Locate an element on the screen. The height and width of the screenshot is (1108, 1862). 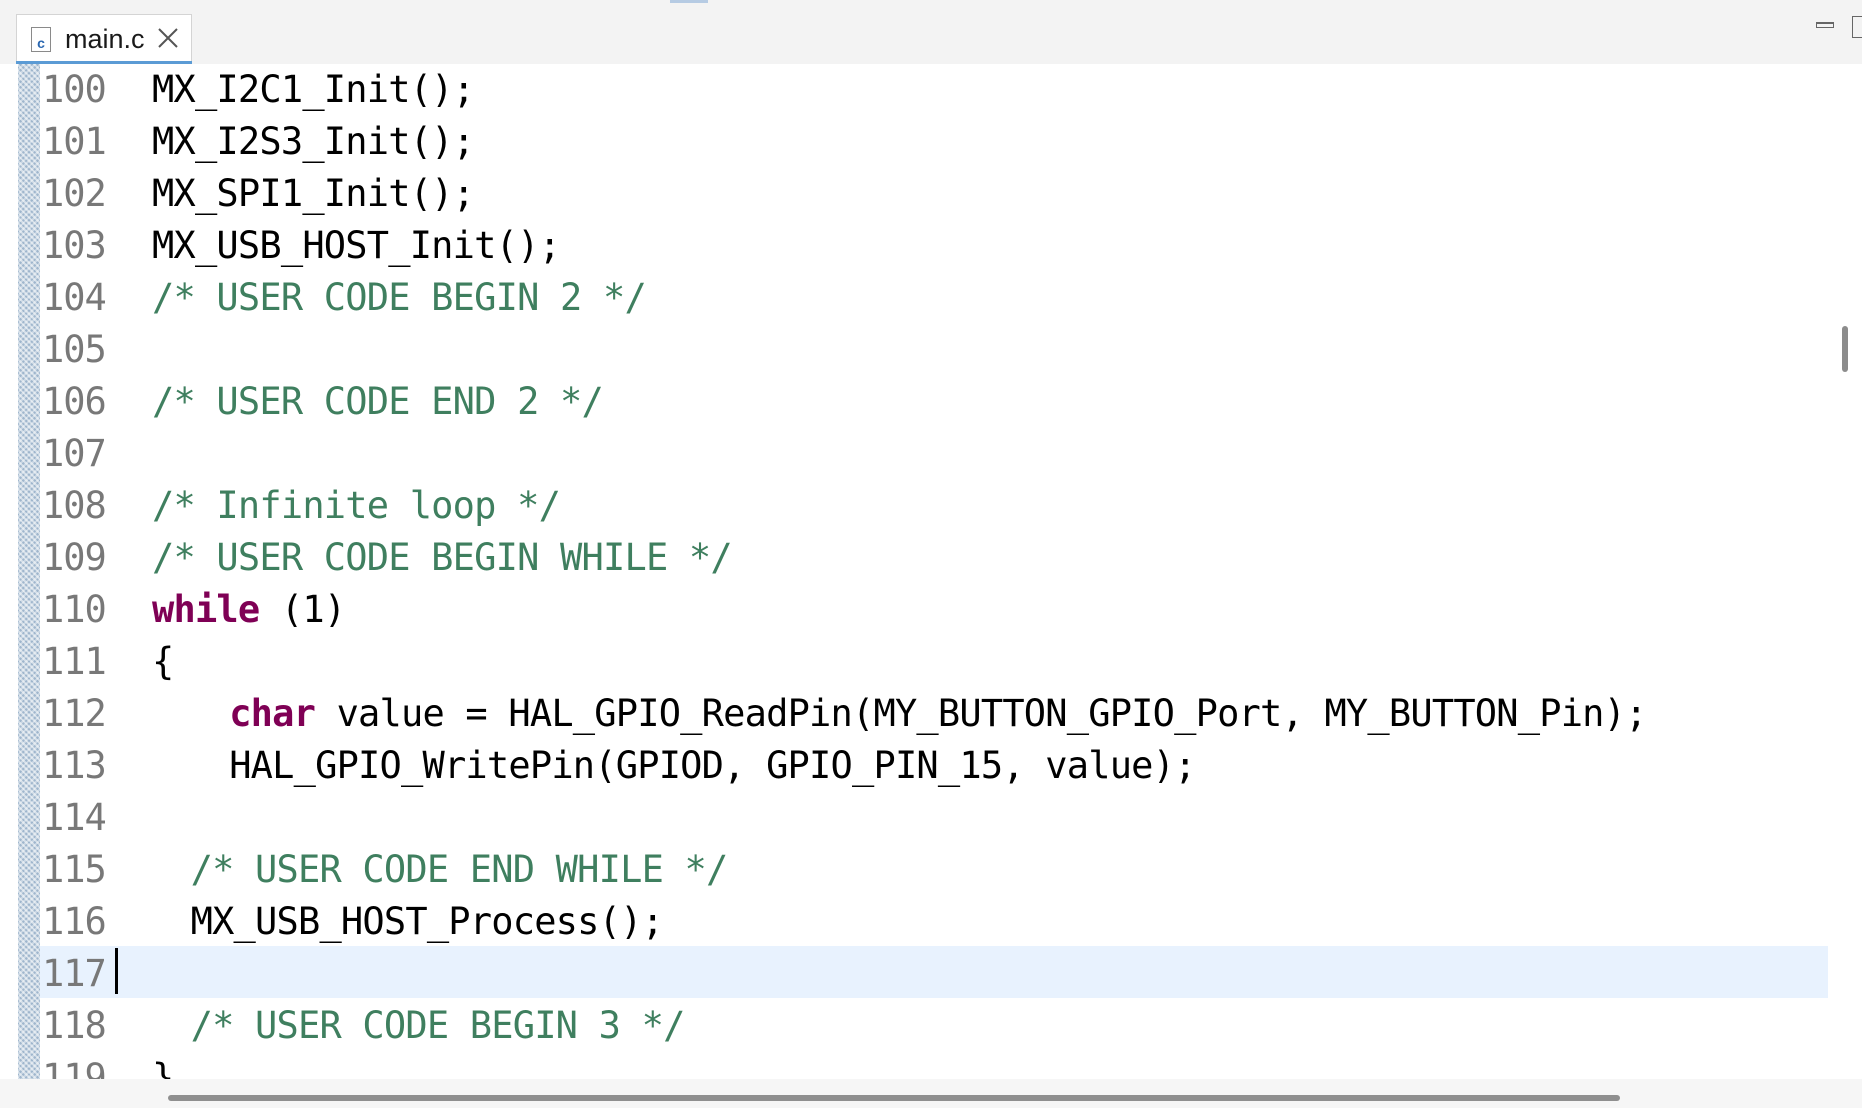
line-number: 102 is located at coordinates (74, 193).